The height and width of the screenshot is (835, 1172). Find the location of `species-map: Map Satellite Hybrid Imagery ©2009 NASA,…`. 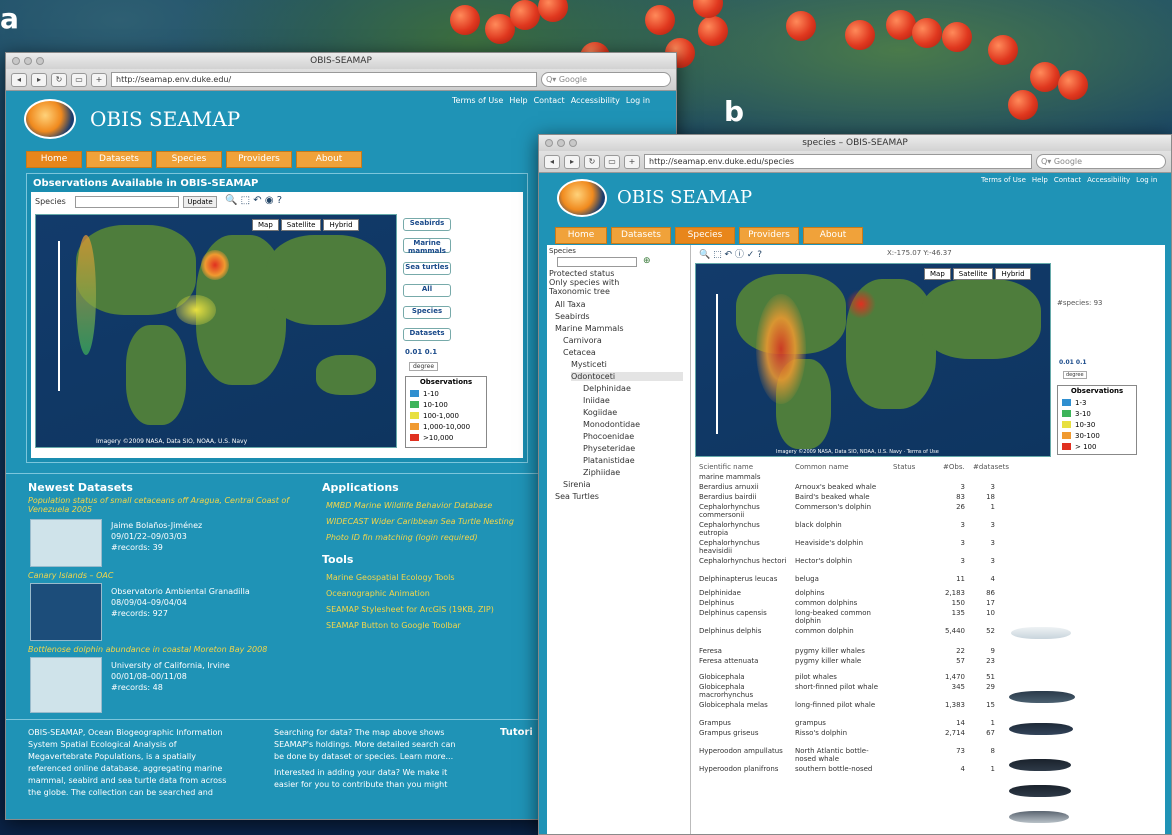

species-map: Map Satellite Hybrid Imagery ©2009 NASA,… is located at coordinates (873, 360).